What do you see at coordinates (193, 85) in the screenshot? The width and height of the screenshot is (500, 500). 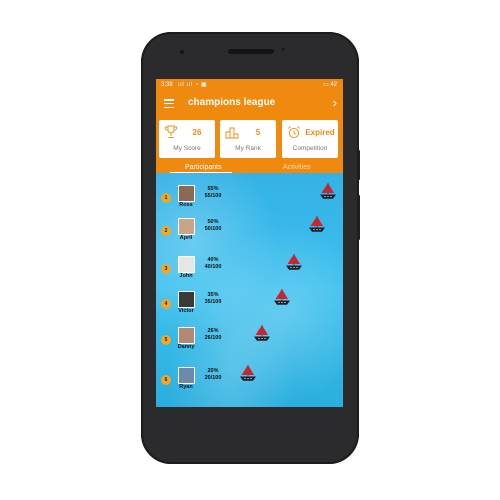 I see `status-signal-icons: ııl ııl ◔ ▣` at bounding box center [193, 85].